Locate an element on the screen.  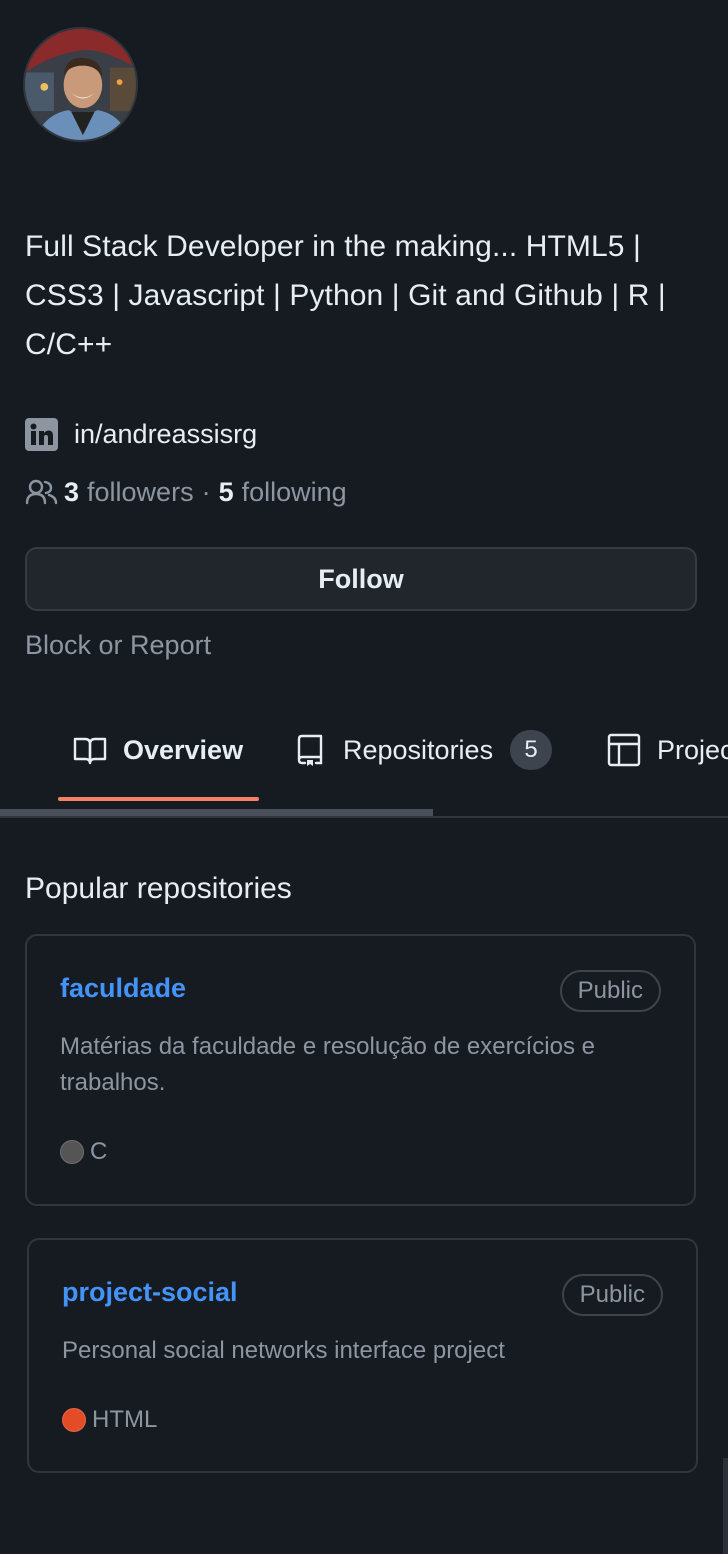
repo-name-link: faculdade is located at coordinates (123, 988).